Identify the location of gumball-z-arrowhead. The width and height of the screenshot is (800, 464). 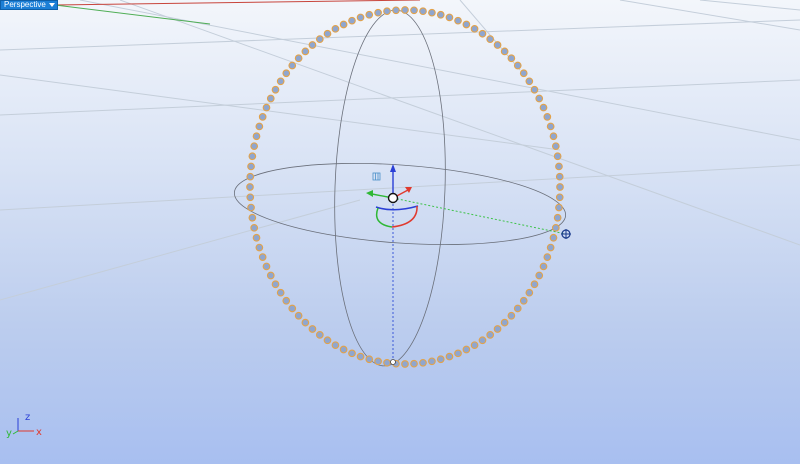
(393, 168).